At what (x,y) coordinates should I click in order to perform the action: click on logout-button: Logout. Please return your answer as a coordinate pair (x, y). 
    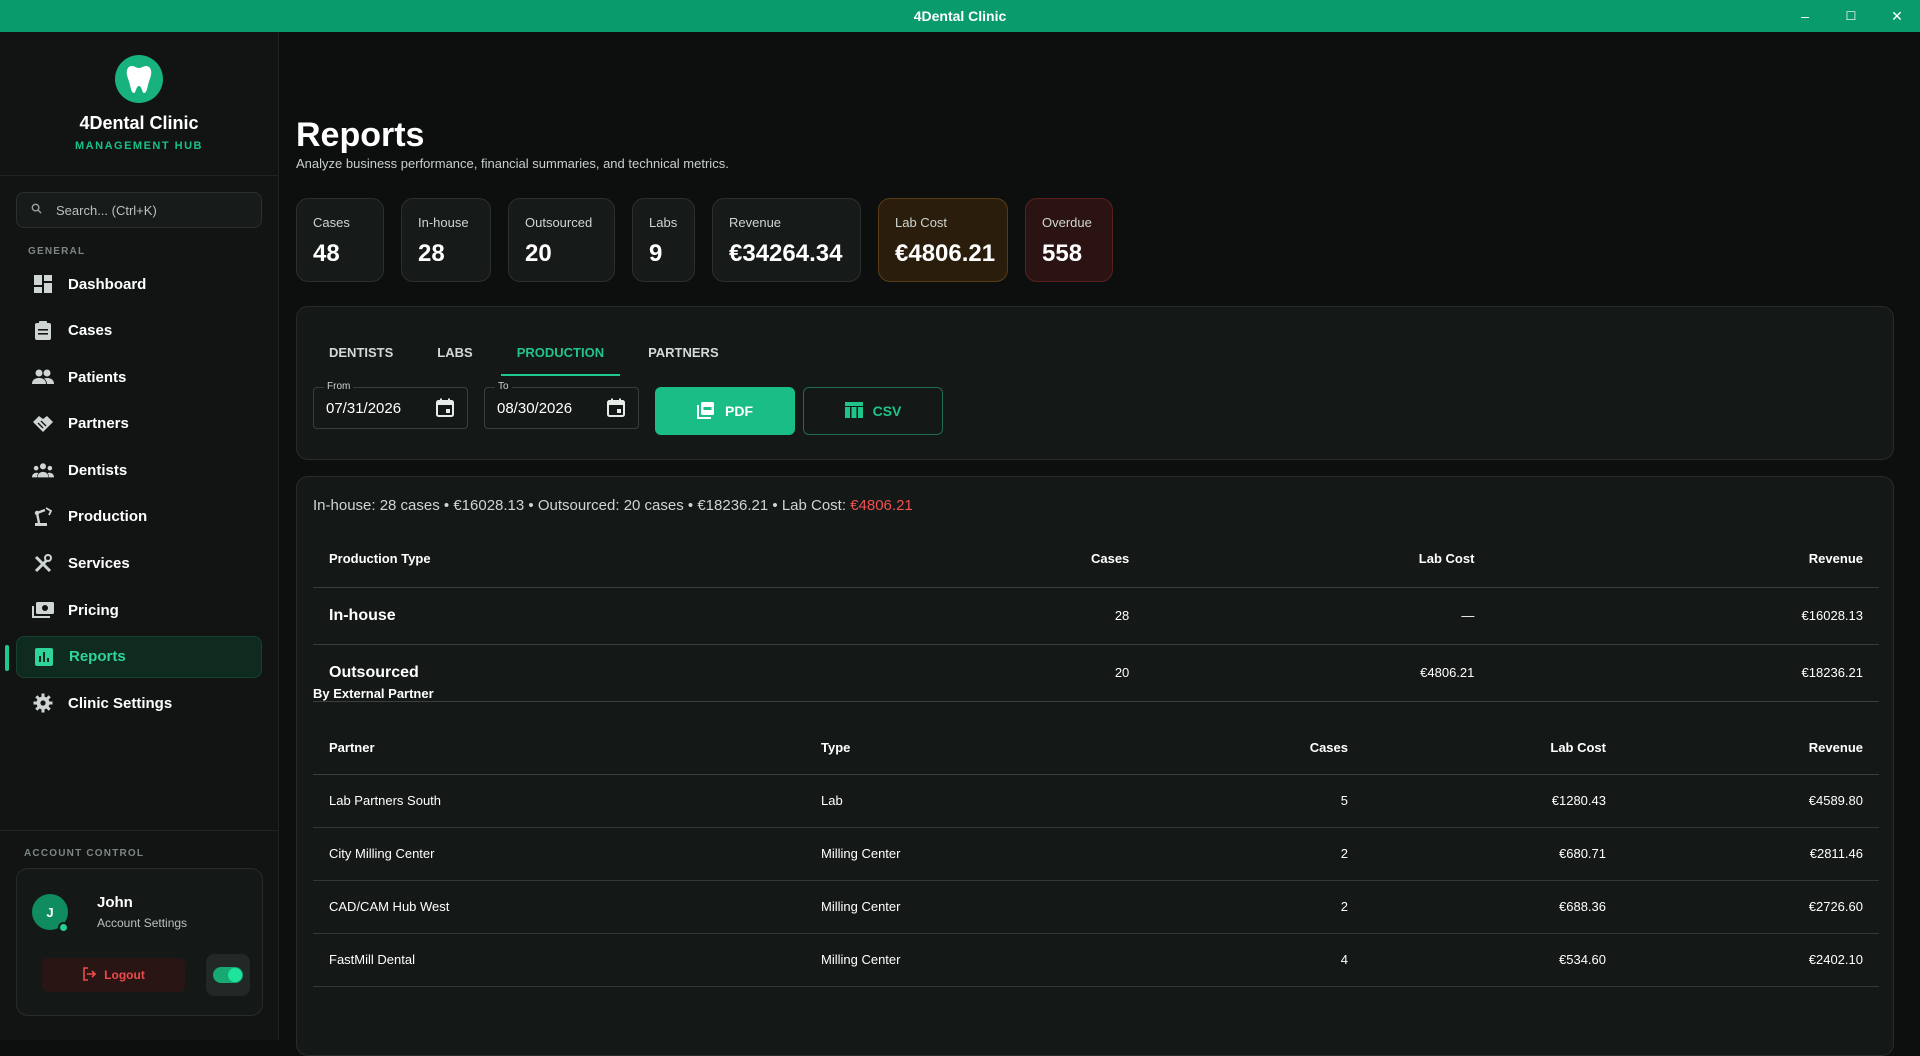
    Looking at the image, I should click on (113, 975).